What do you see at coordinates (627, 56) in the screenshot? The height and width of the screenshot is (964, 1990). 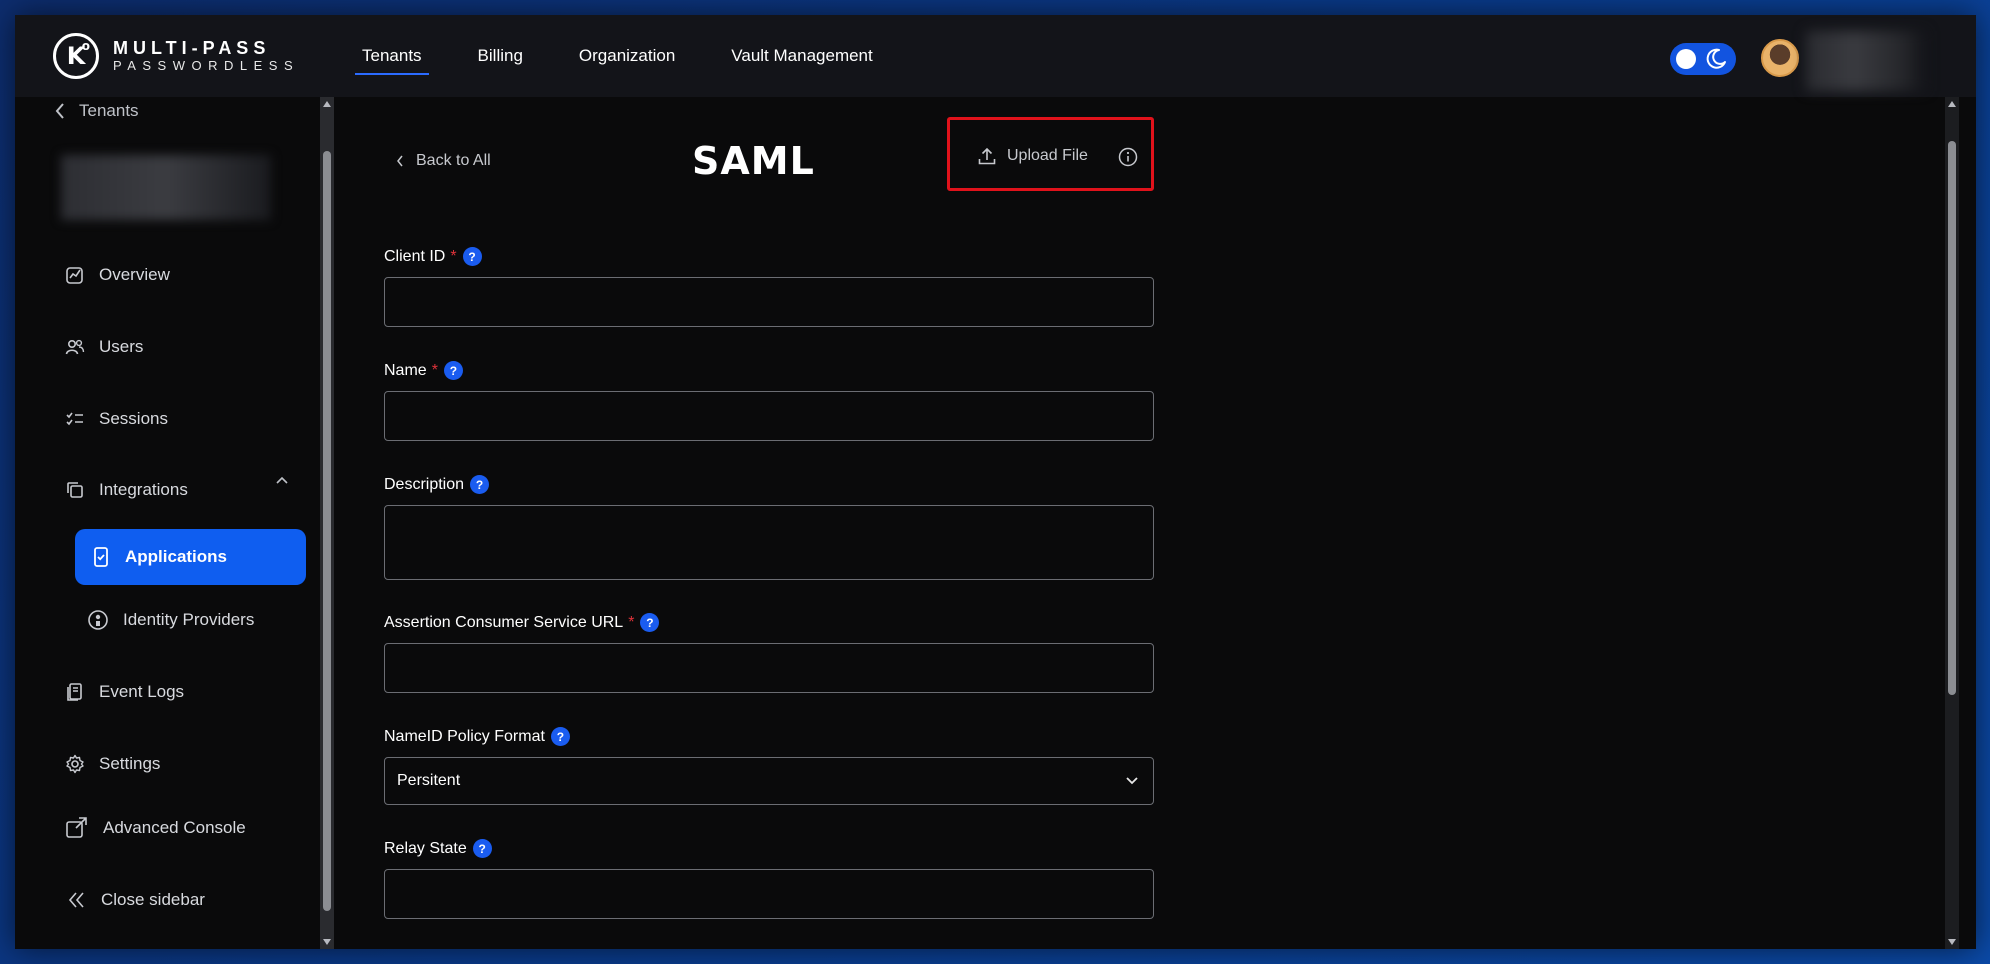 I see `nav-organization: Organization` at bounding box center [627, 56].